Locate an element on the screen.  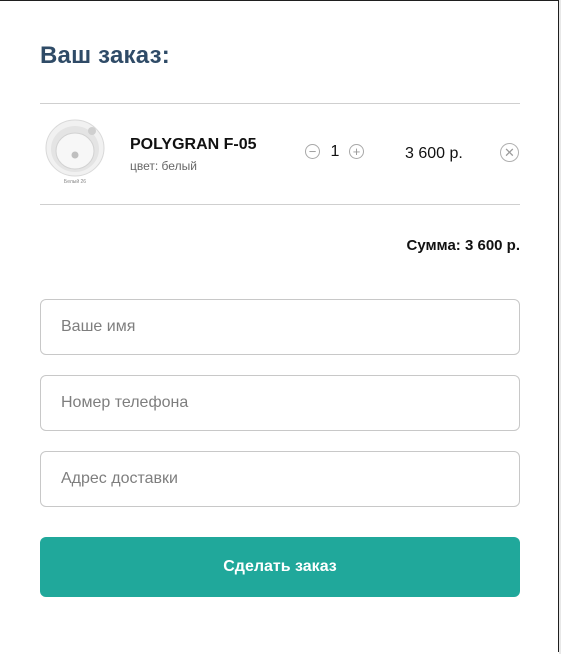
order-total: Сумма: 3 600 р. is located at coordinates (463, 245).